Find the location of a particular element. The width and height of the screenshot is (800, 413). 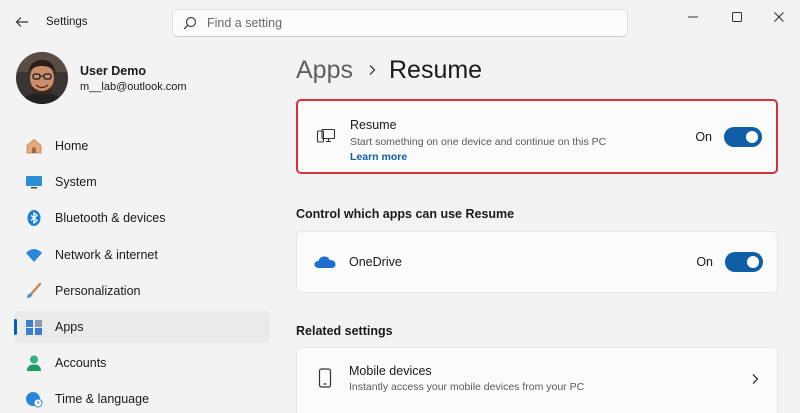

resume-toggle-group: On is located at coordinates (728, 137).